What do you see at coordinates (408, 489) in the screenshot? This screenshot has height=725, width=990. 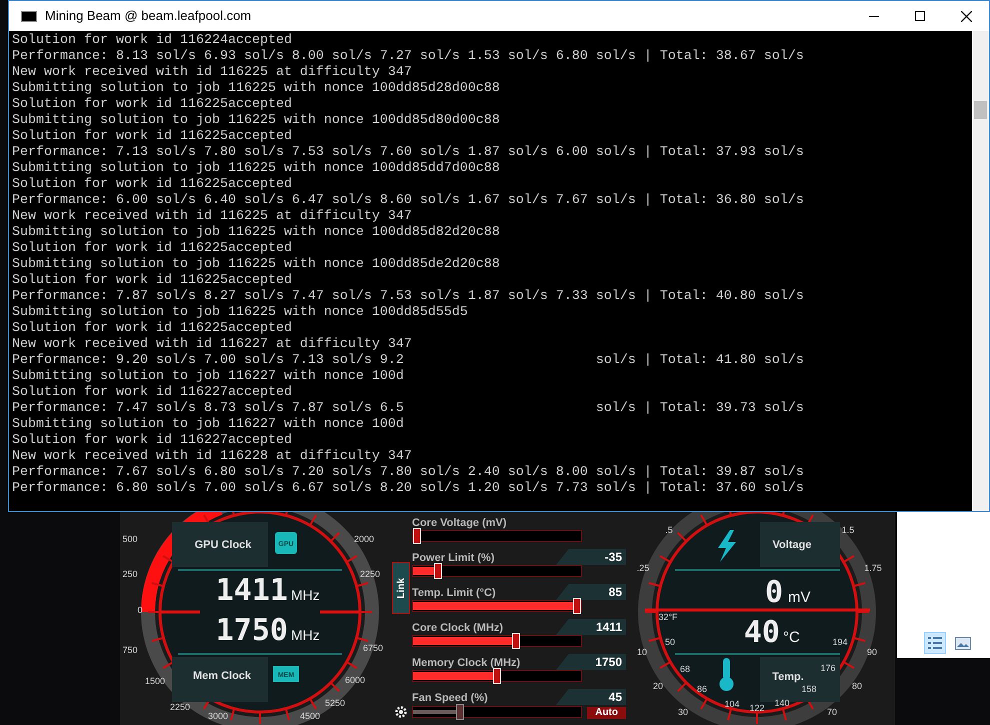 I see `console-line: Performance: 6.80 sol/s 7.00 sol/s 6.67 sol/s 8.20 sol/s 1.20 sol/s 7.73 sol/s | Total: 37.60 sol/s` at bounding box center [408, 489].